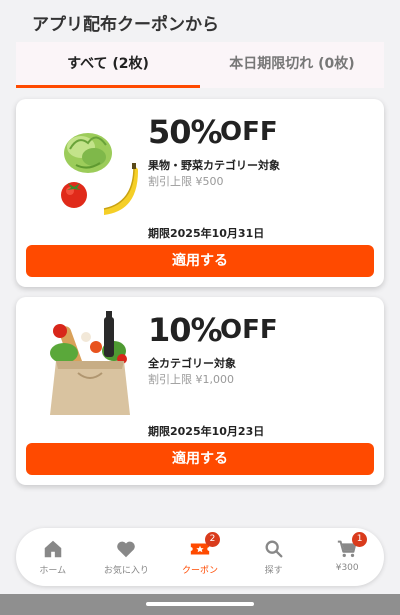  I want to click on home-indicator, so click(200, 604).